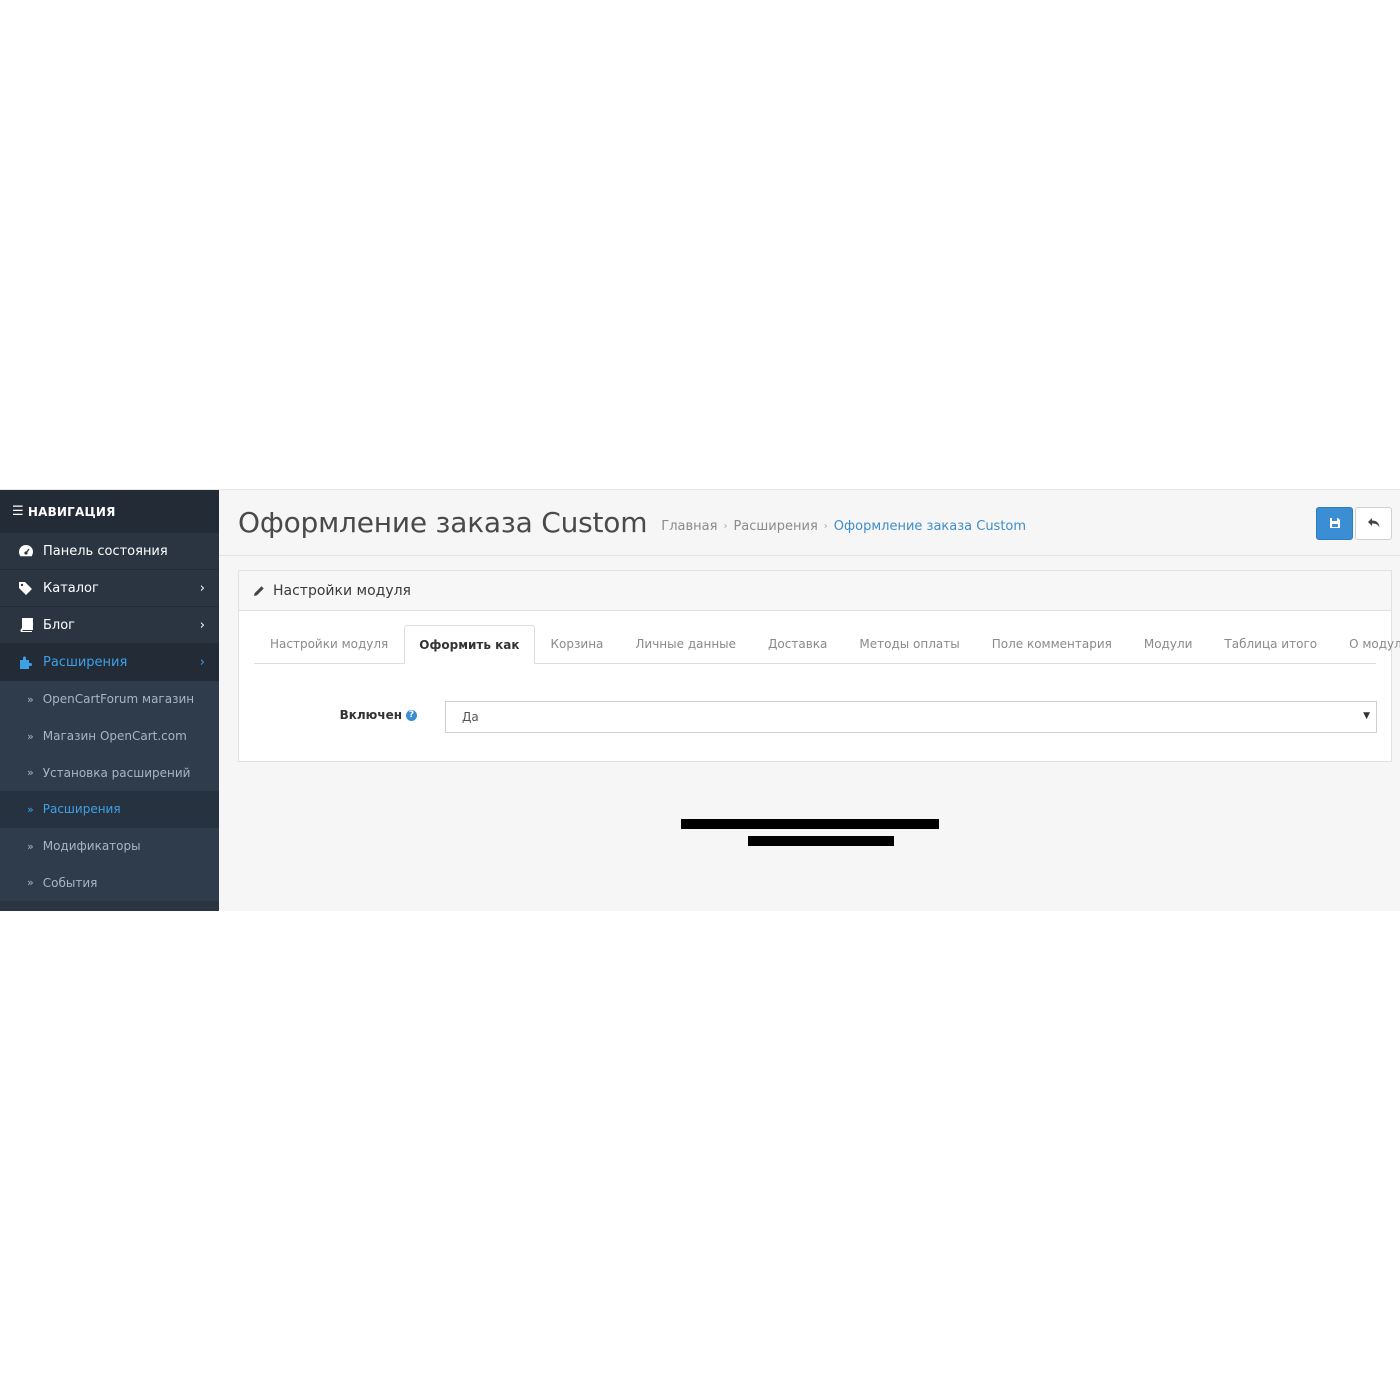  I want to click on enabled-select: Да ▼, so click(911, 717).